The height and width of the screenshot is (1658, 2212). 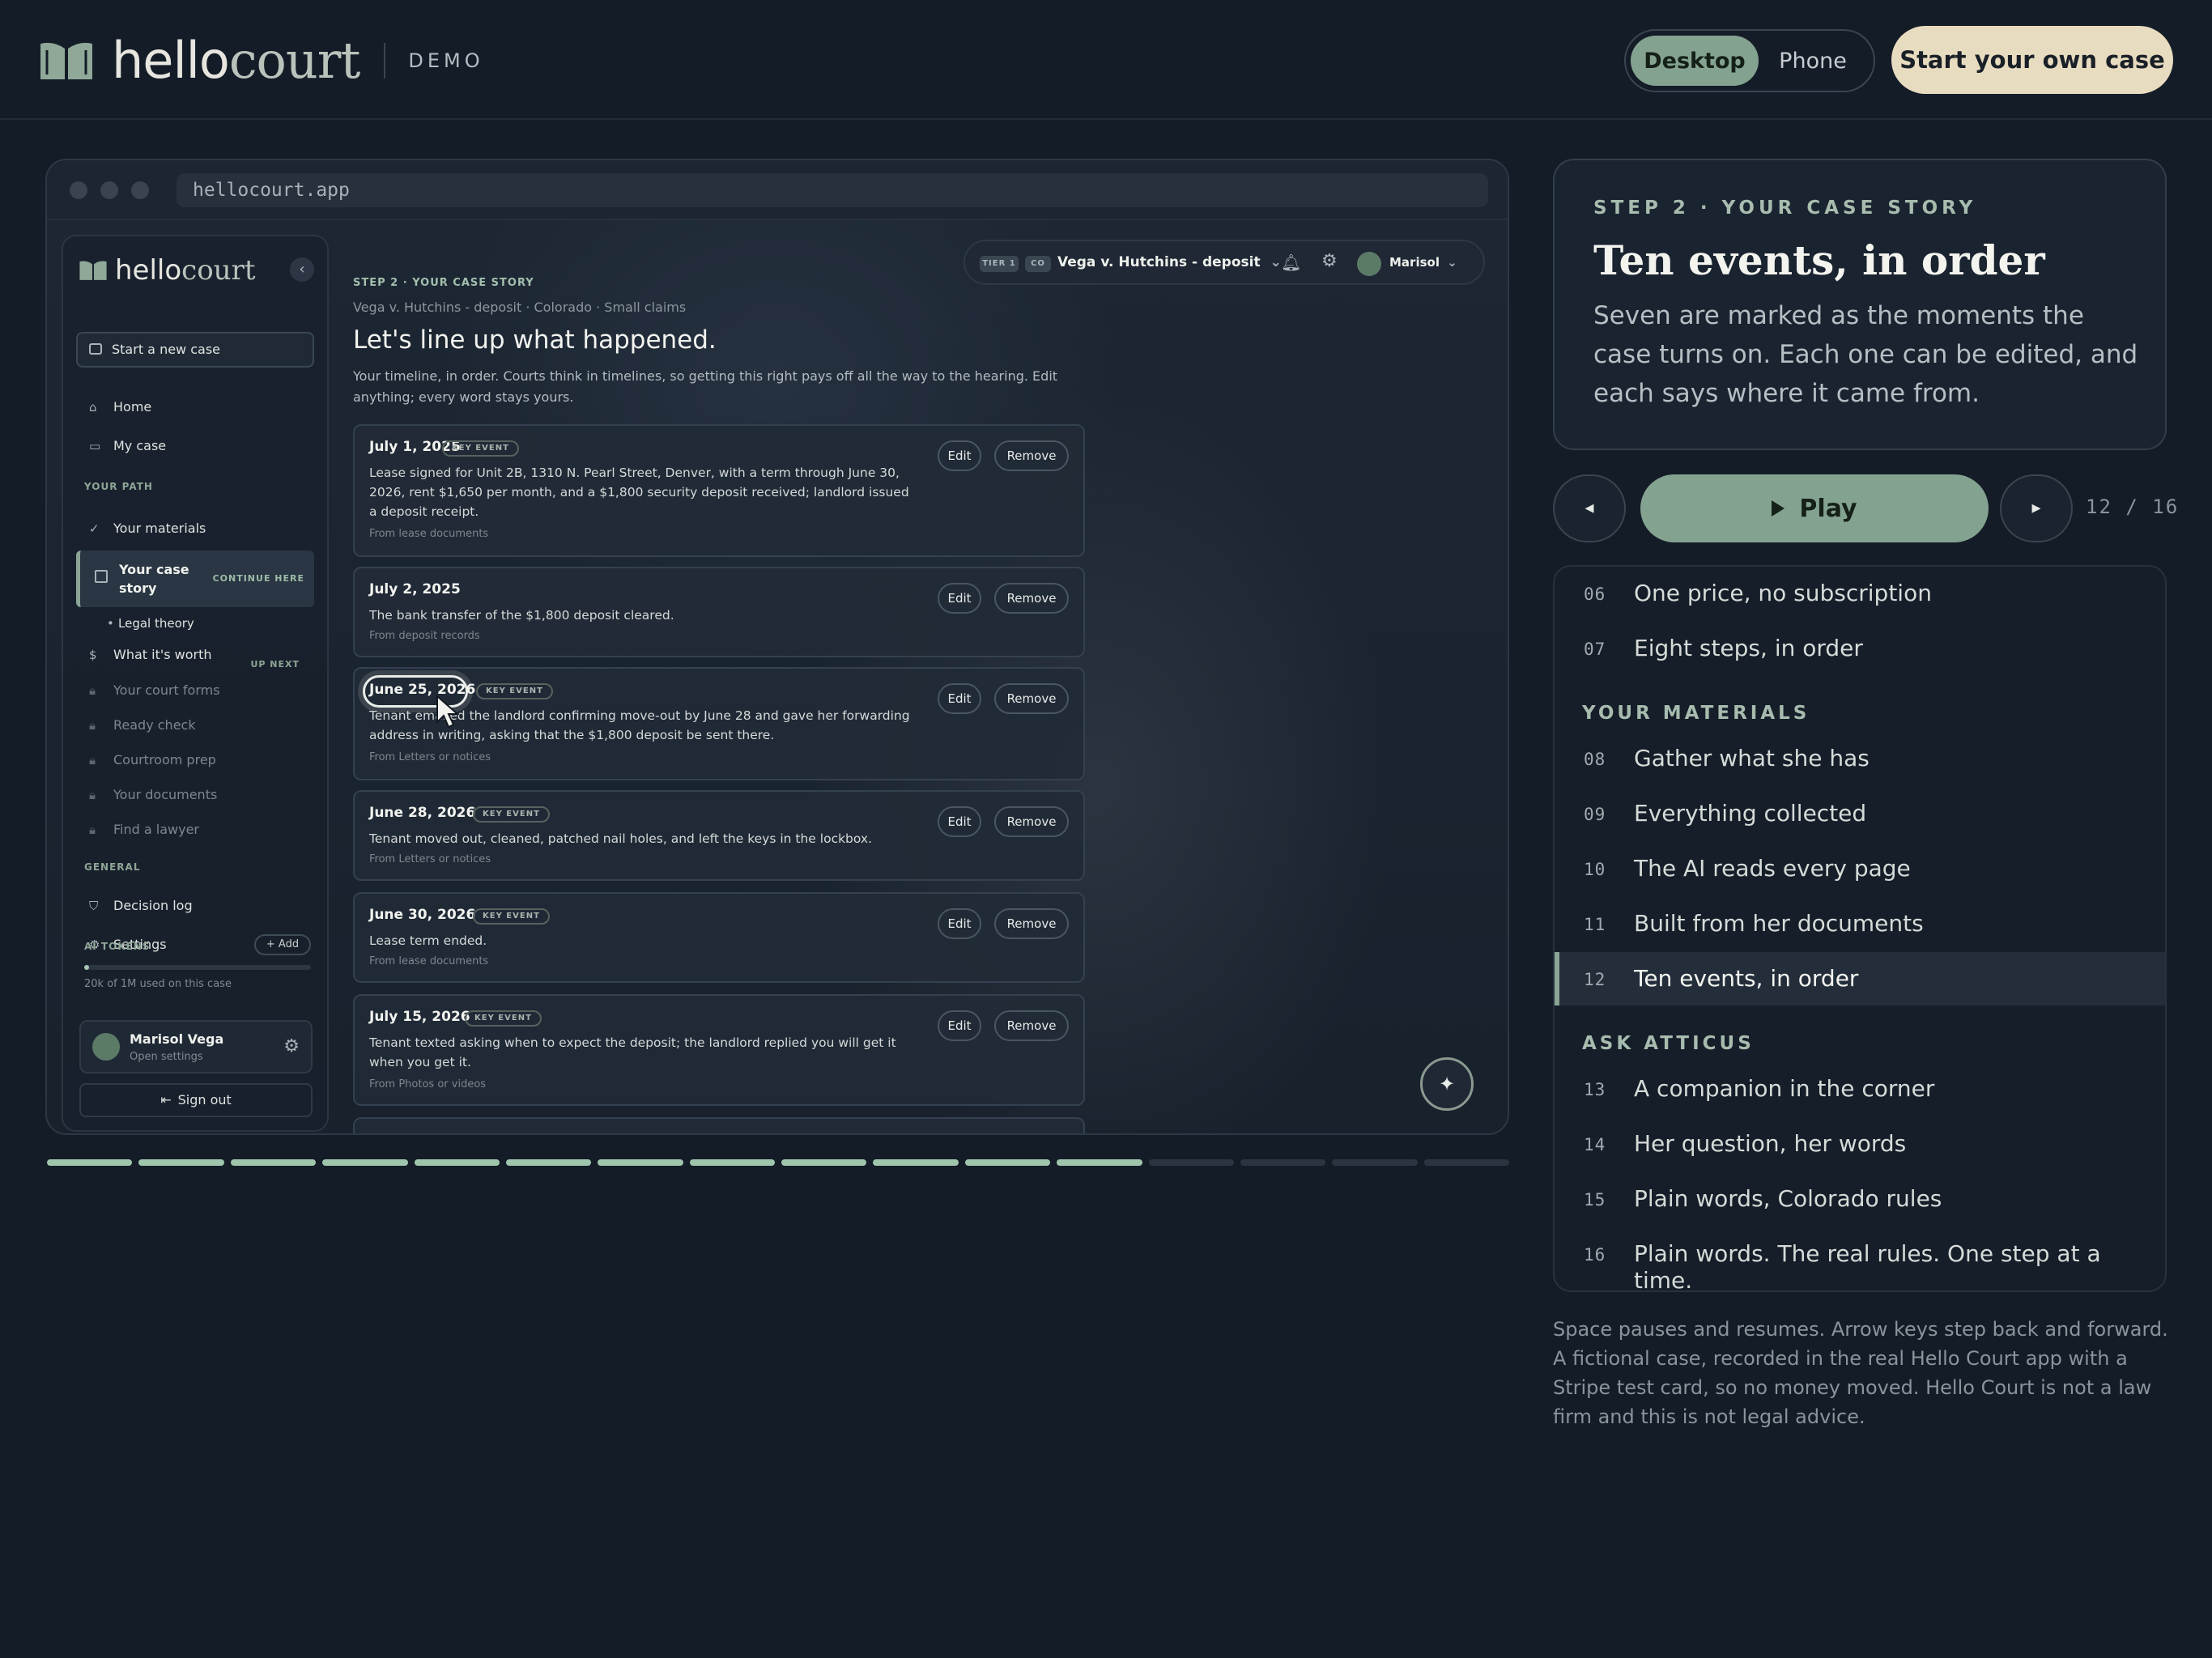 What do you see at coordinates (1860, 813) in the screenshot?
I see `chapter-item: 09 Everything collected` at bounding box center [1860, 813].